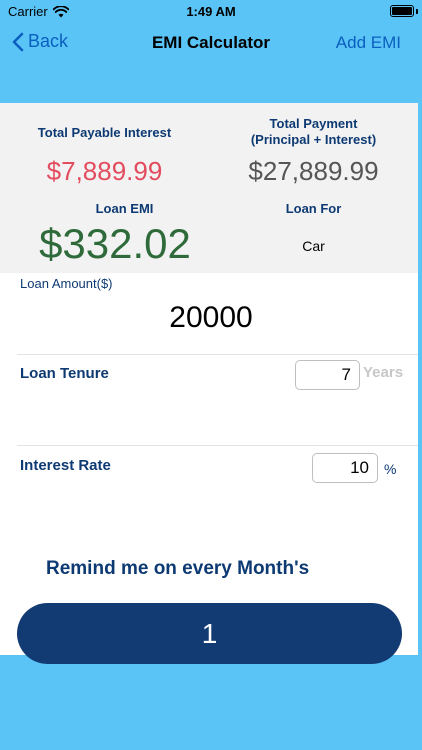 This screenshot has height=750, width=422. I want to click on rate-unit-label: %, so click(390, 469).